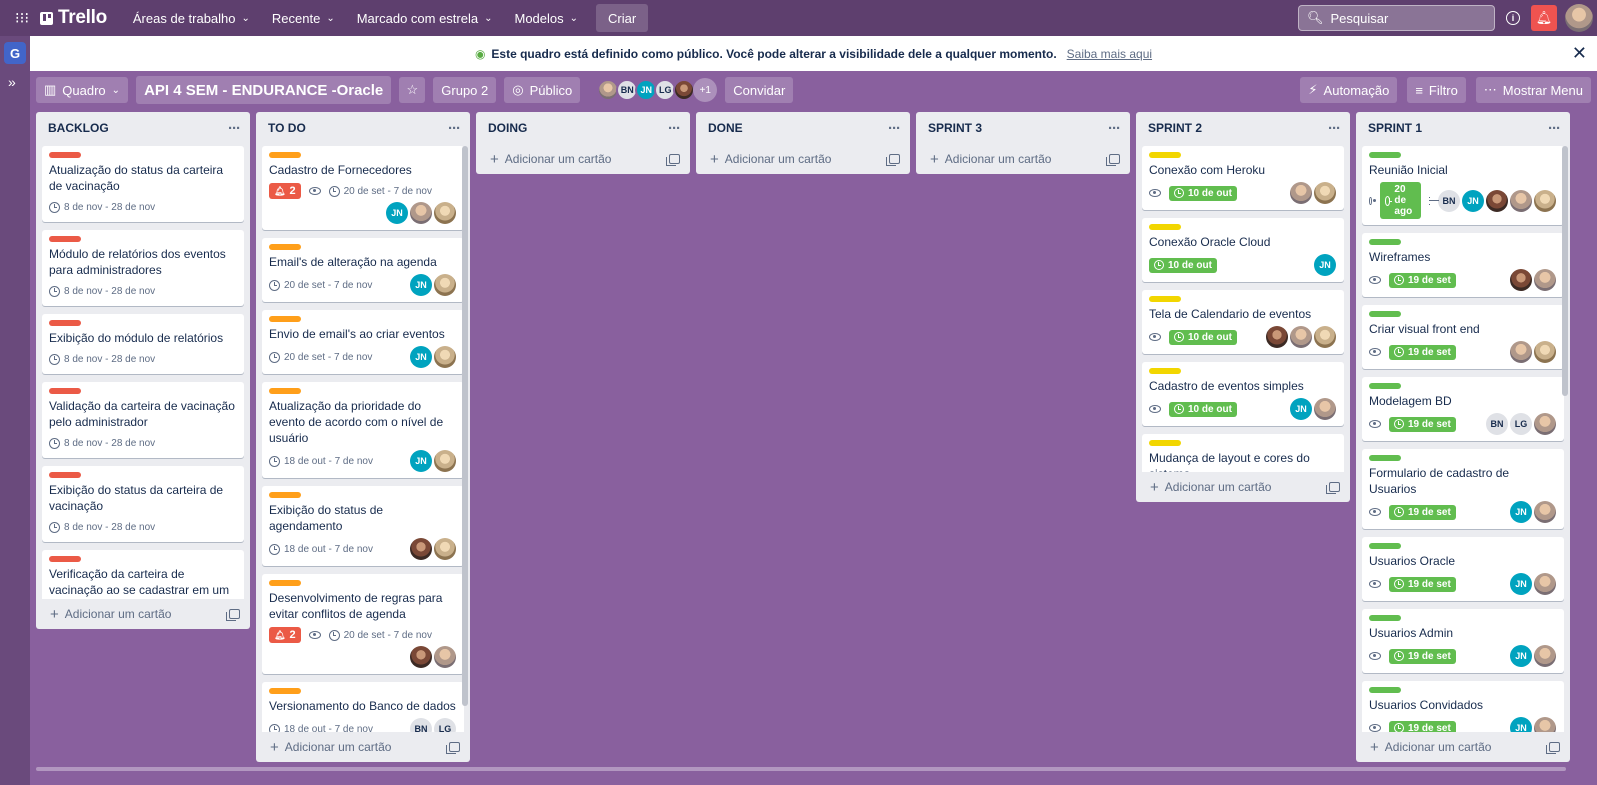 The height and width of the screenshot is (785, 1597). What do you see at coordinates (1579, 53) in the screenshot?
I see `close-icon: ✕` at bounding box center [1579, 53].